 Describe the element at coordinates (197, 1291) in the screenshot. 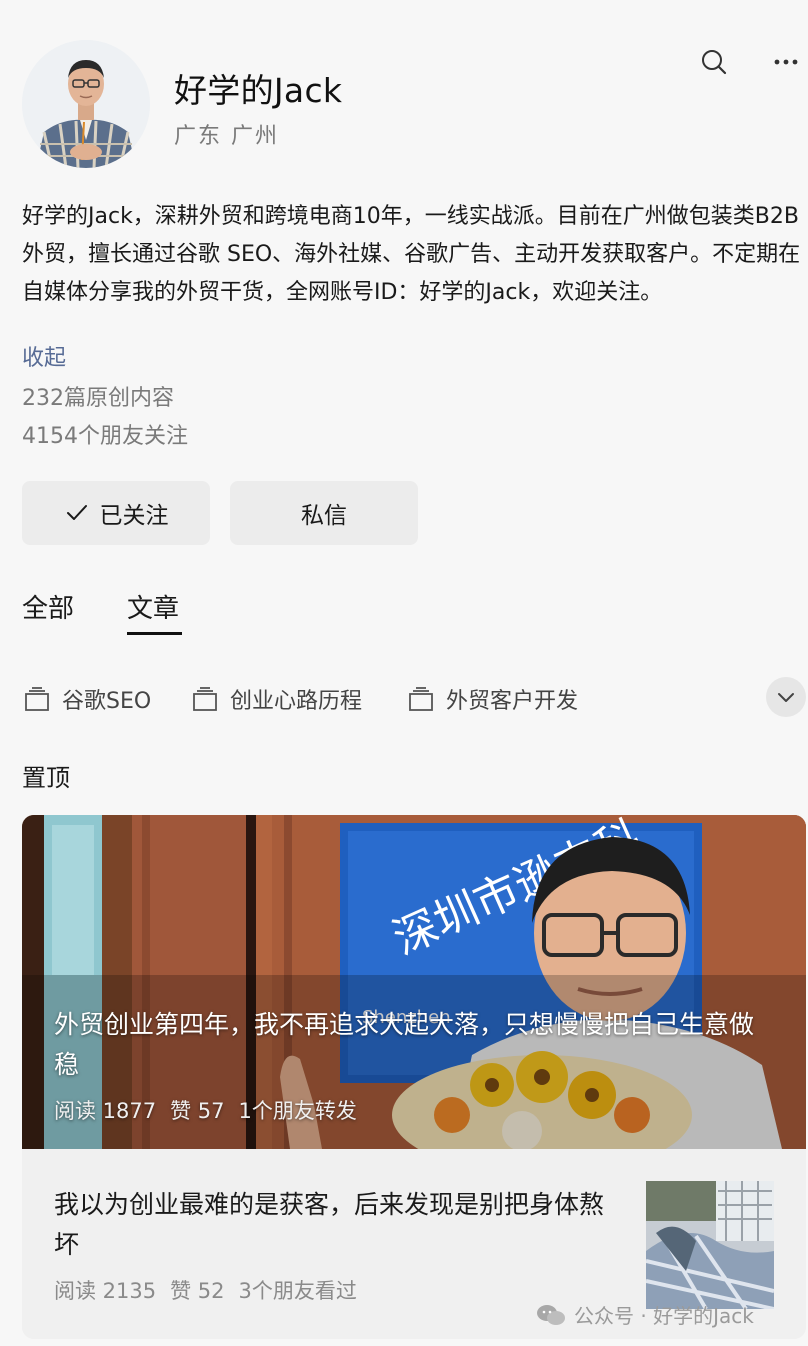

I see `like-count: 赞 52` at that location.